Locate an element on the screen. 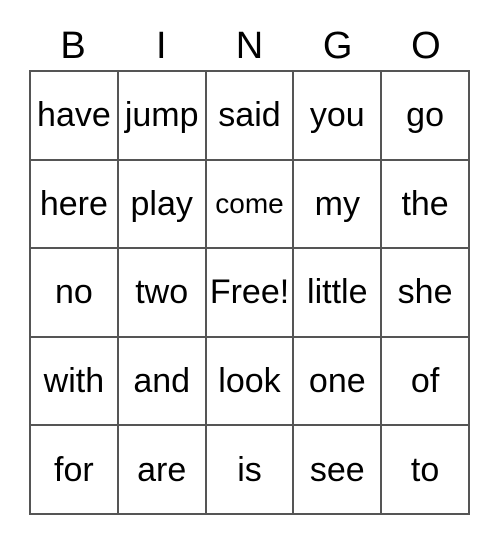  bingo-cell: of is located at coordinates (426, 382).